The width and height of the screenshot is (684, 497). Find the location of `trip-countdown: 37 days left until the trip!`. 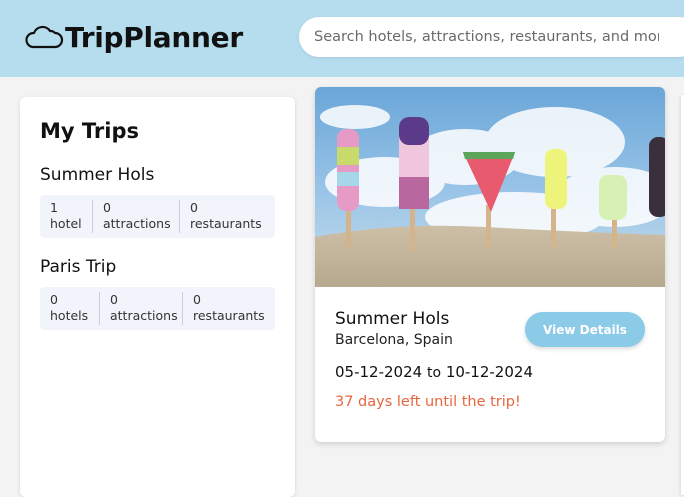

trip-countdown: 37 days left until the trip! is located at coordinates (428, 402).